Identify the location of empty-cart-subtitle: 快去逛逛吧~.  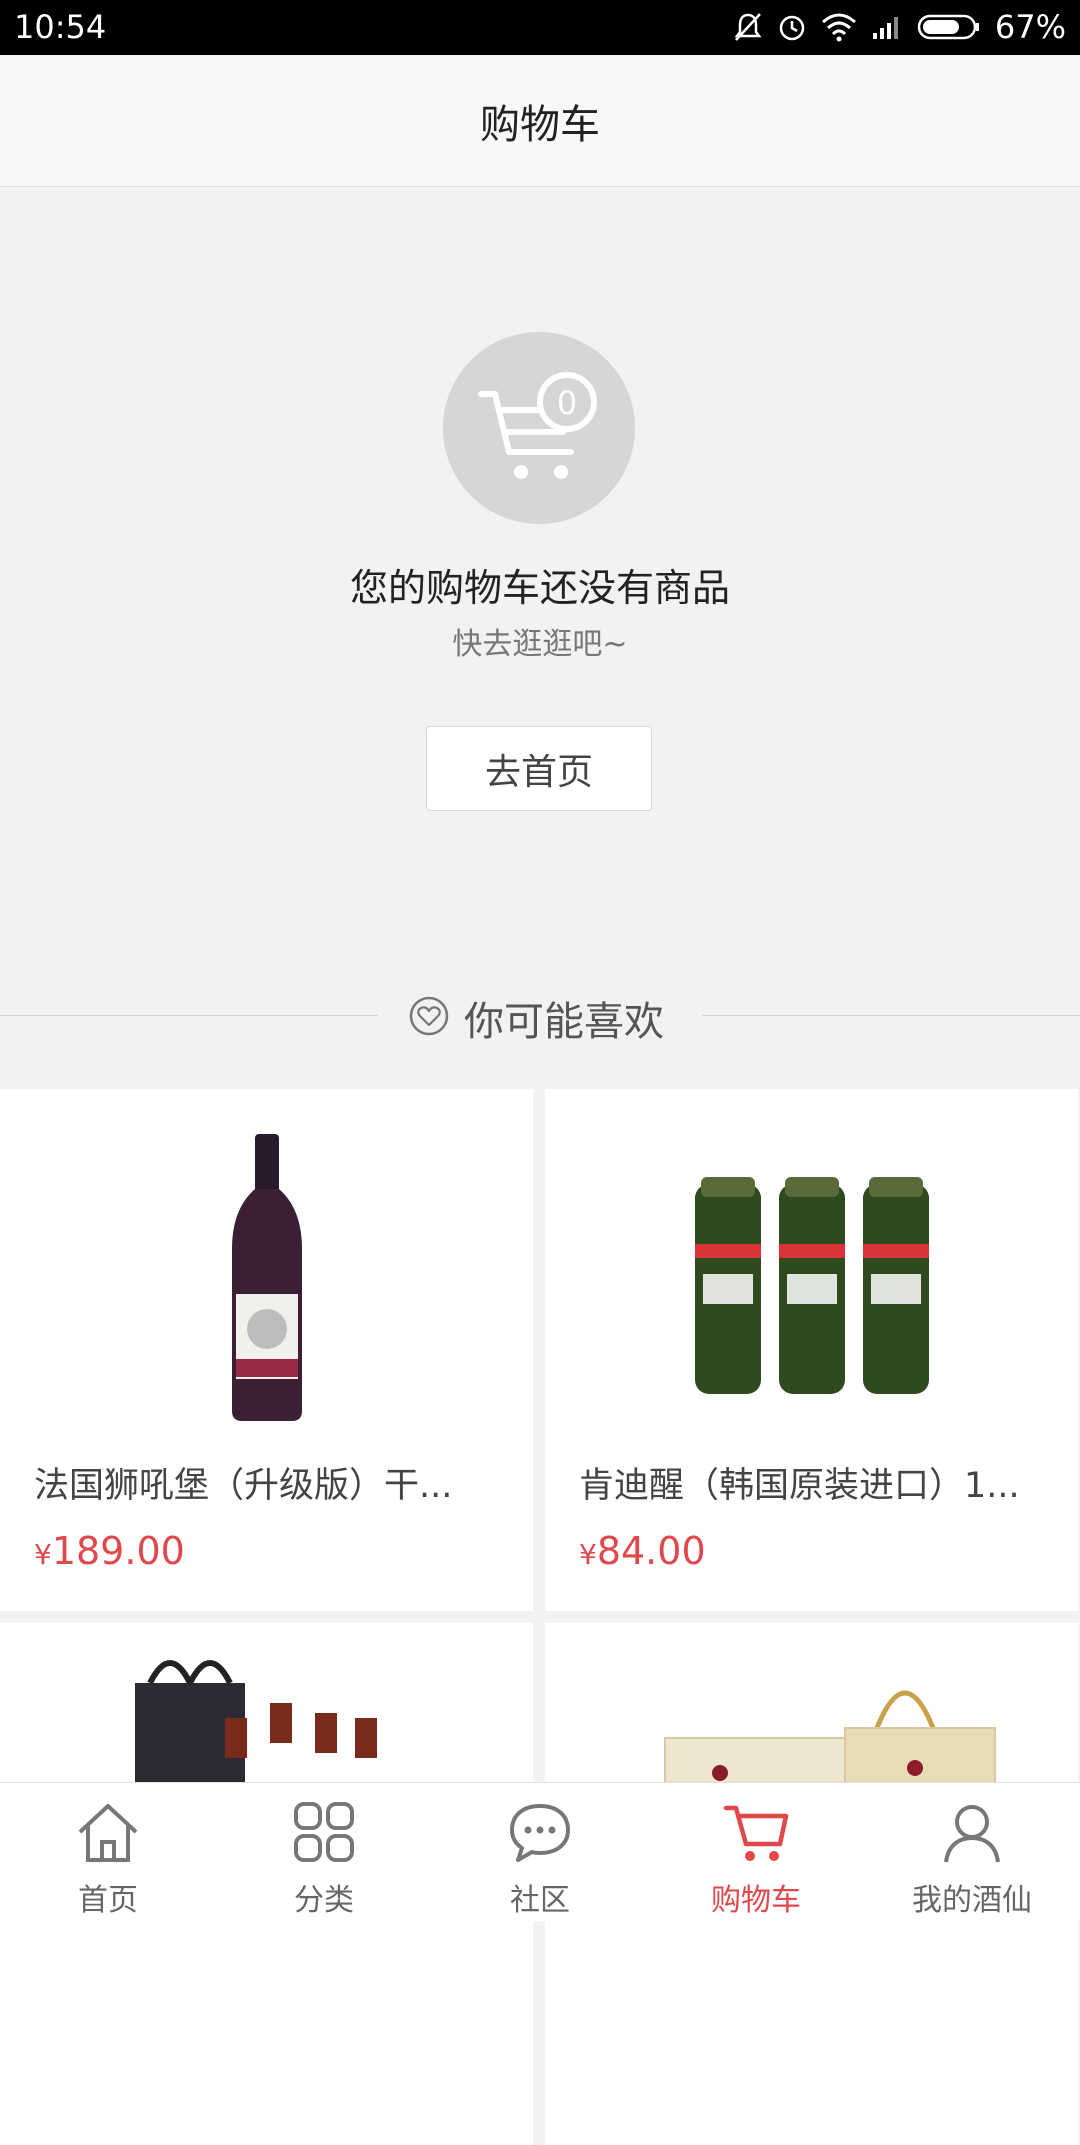
(540, 644).